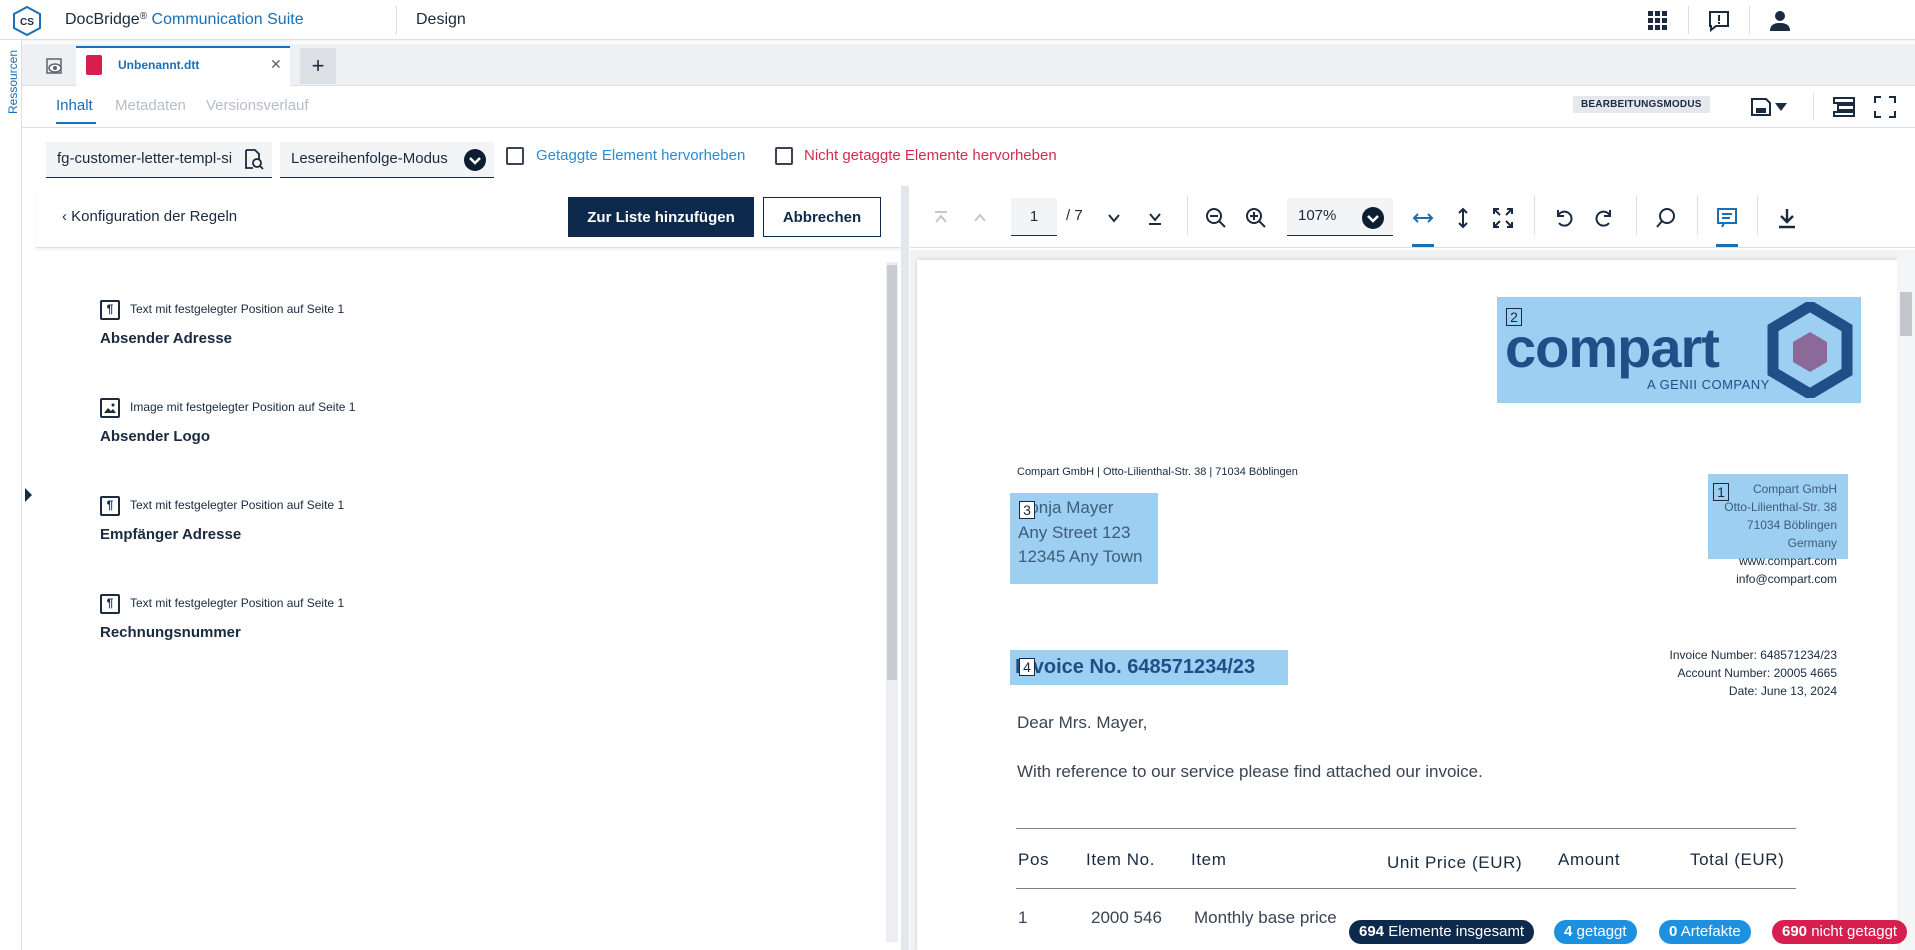 Image resolution: width=1915 pixels, height=950 pixels. What do you see at coordinates (1757, 673) in the screenshot?
I see `invoice-meta-line: Account Number: 20005 4665` at bounding box center [1757, 673].